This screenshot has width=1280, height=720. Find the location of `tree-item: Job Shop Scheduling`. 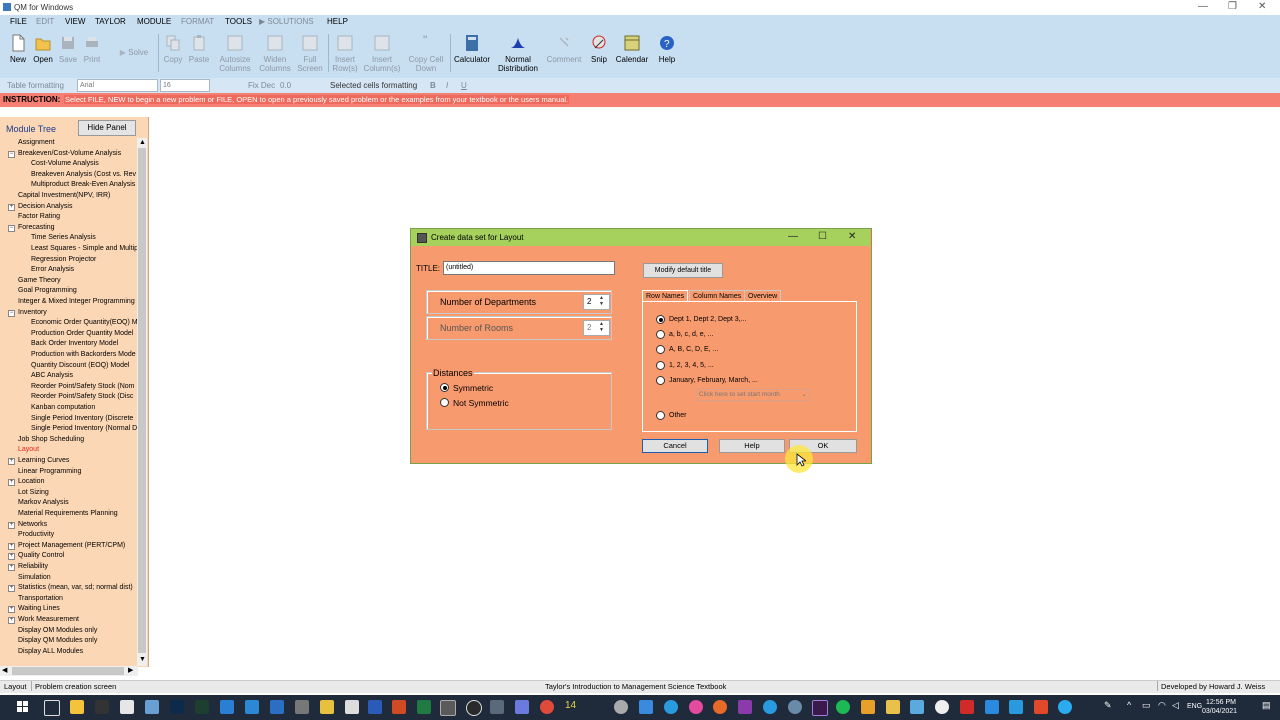

tree-item: Job Shop Scheduling is located at coordinates (77, 440).